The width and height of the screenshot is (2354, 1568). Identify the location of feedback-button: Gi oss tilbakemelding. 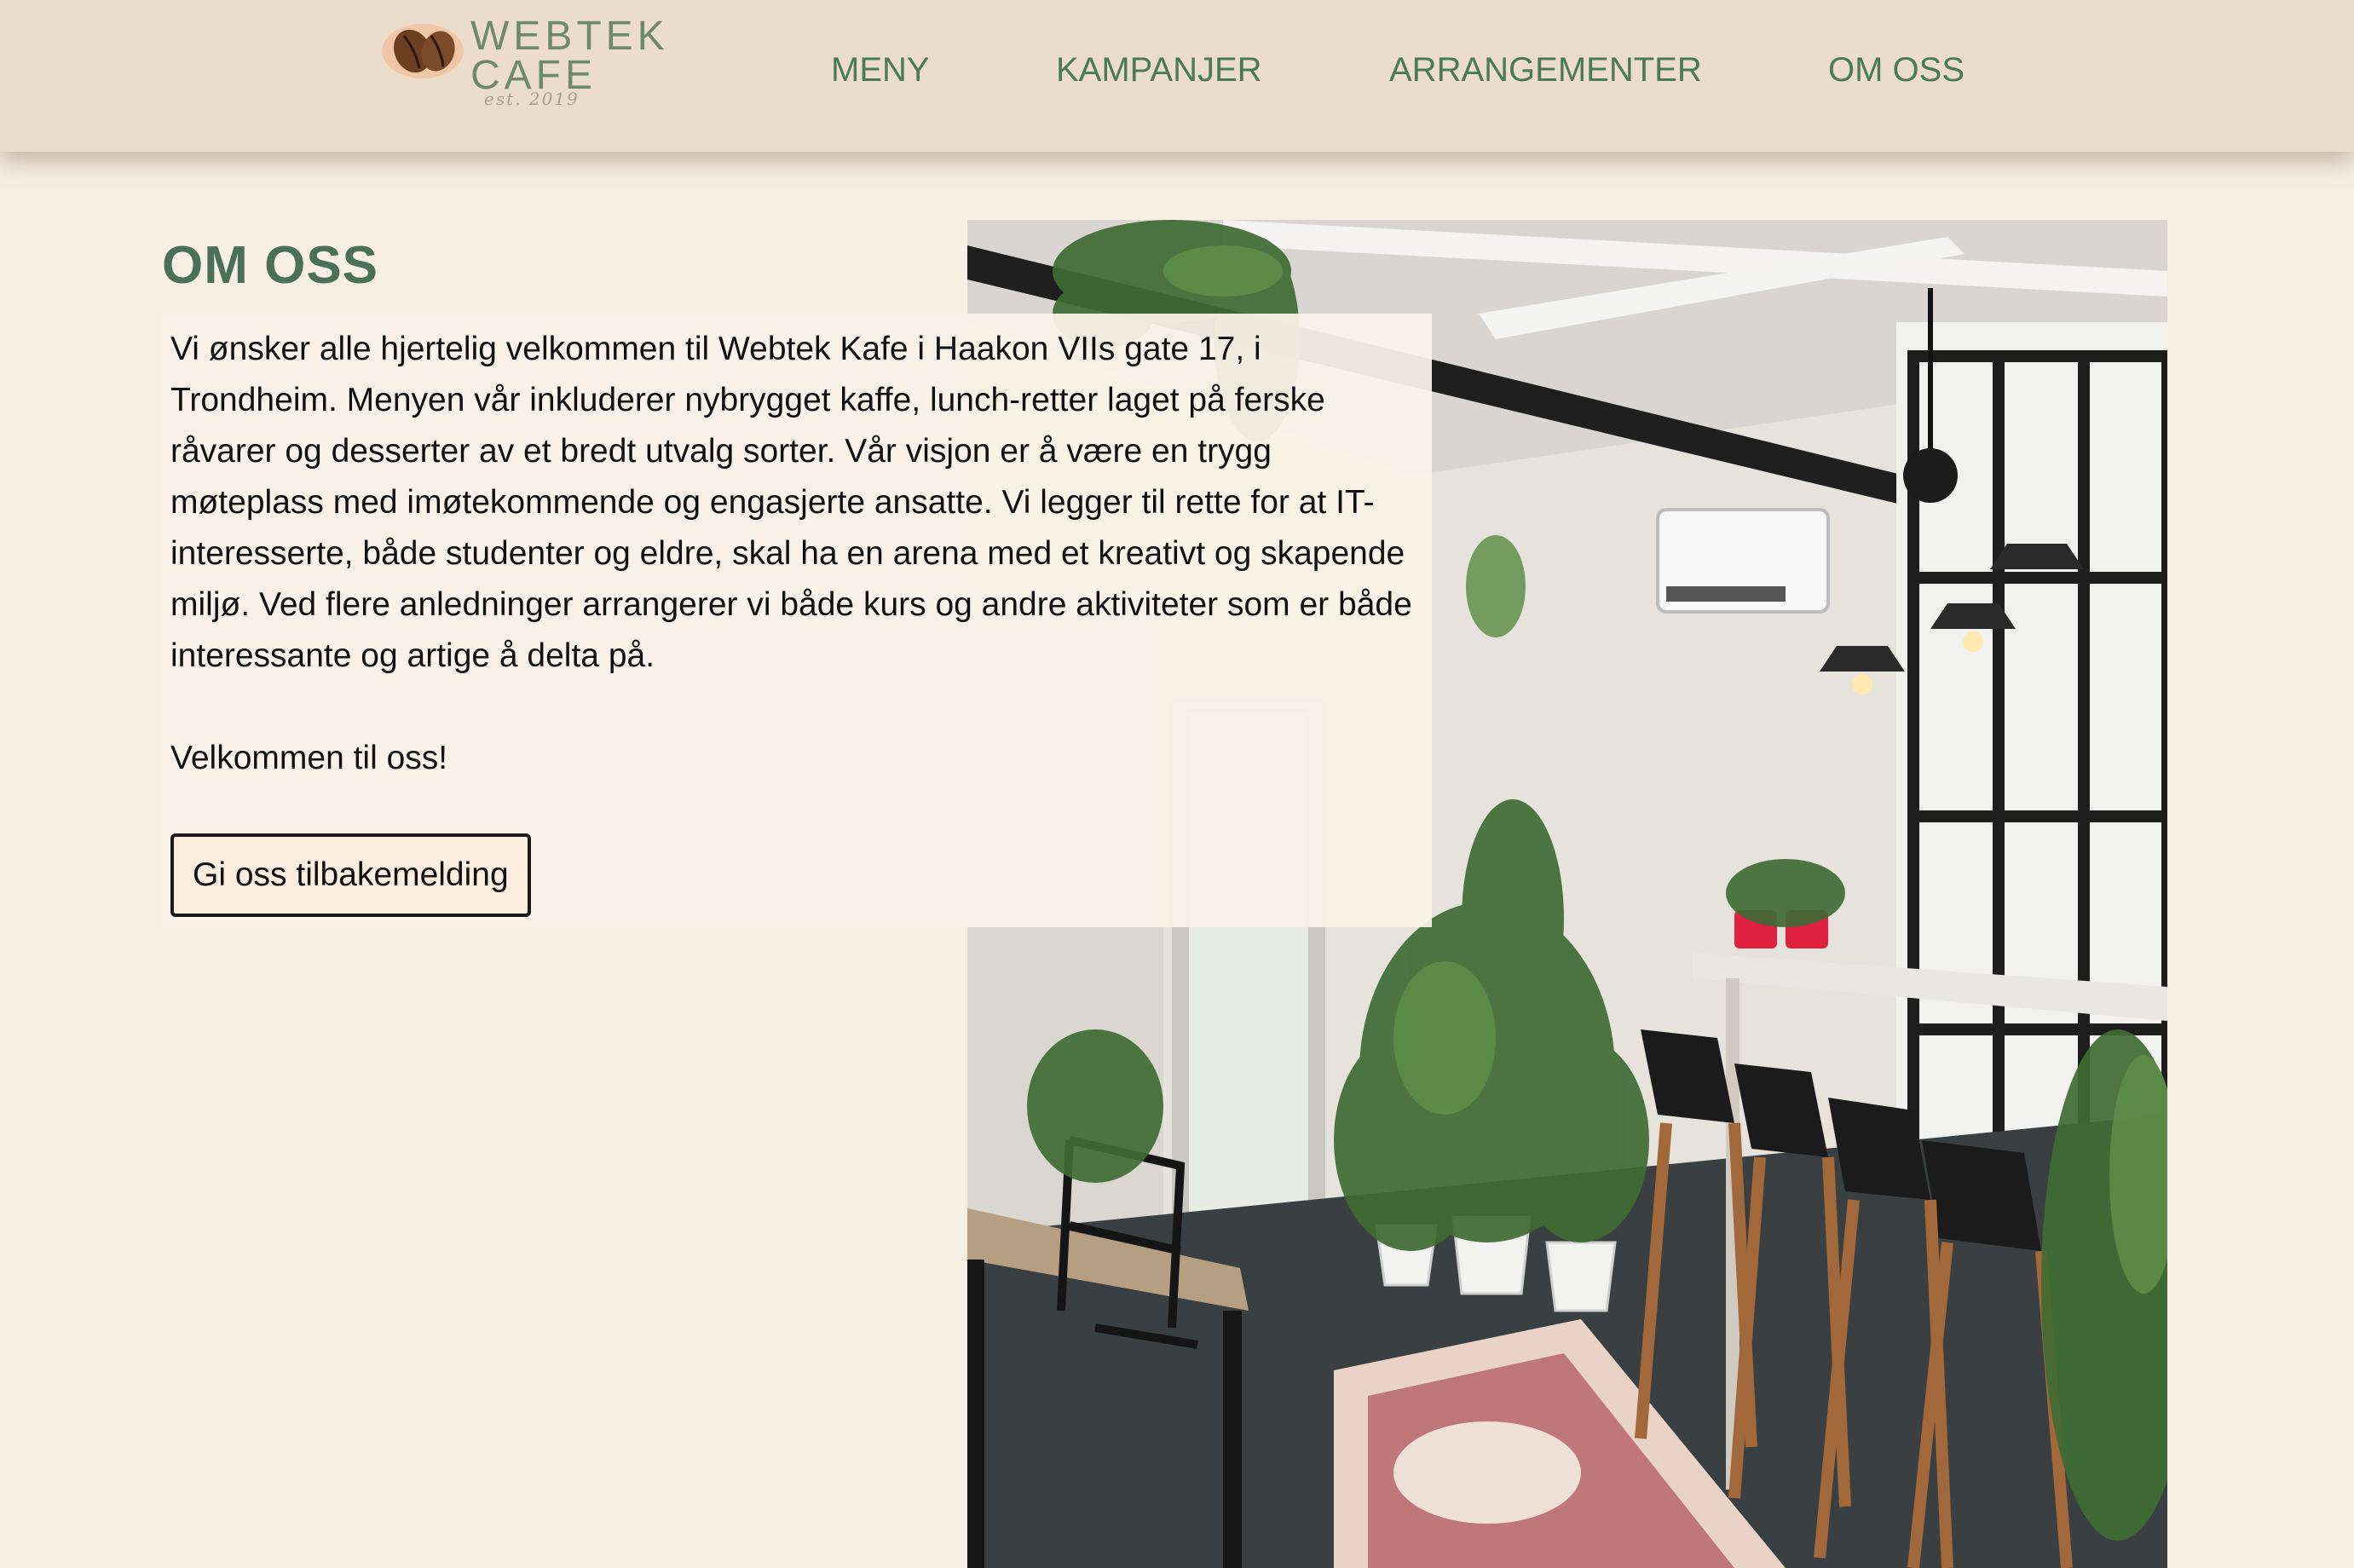
(350, 875).